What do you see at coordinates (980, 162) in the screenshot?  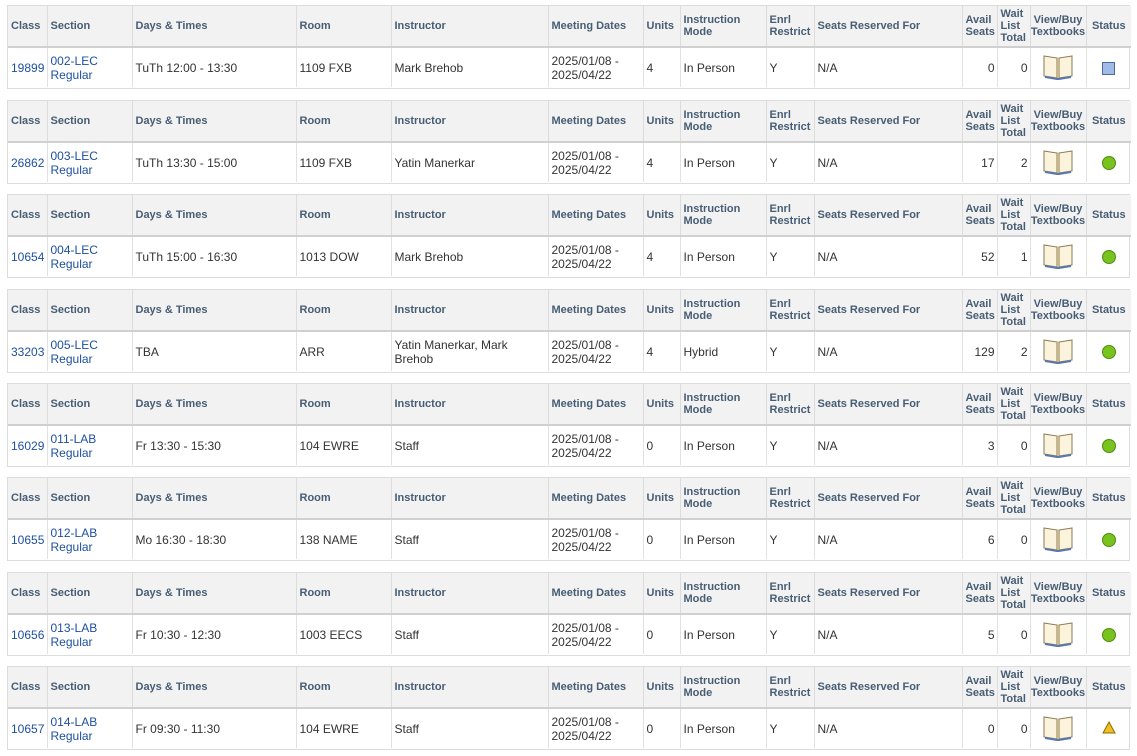 I see `avail-seats-cell: 17` at bounding box center [980, 162].